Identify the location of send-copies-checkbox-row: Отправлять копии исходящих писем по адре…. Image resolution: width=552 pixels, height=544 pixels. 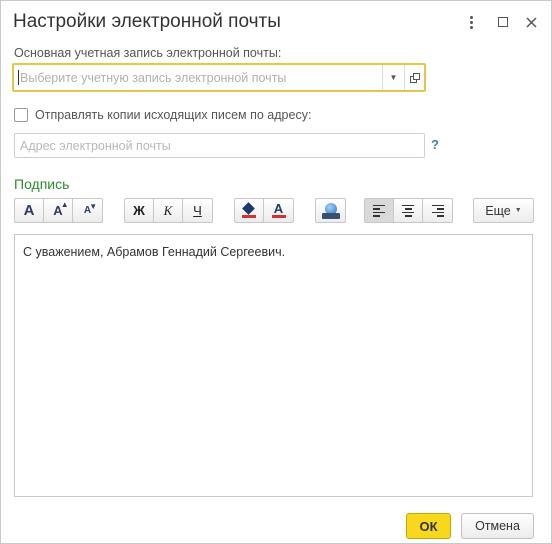
(162, 115).